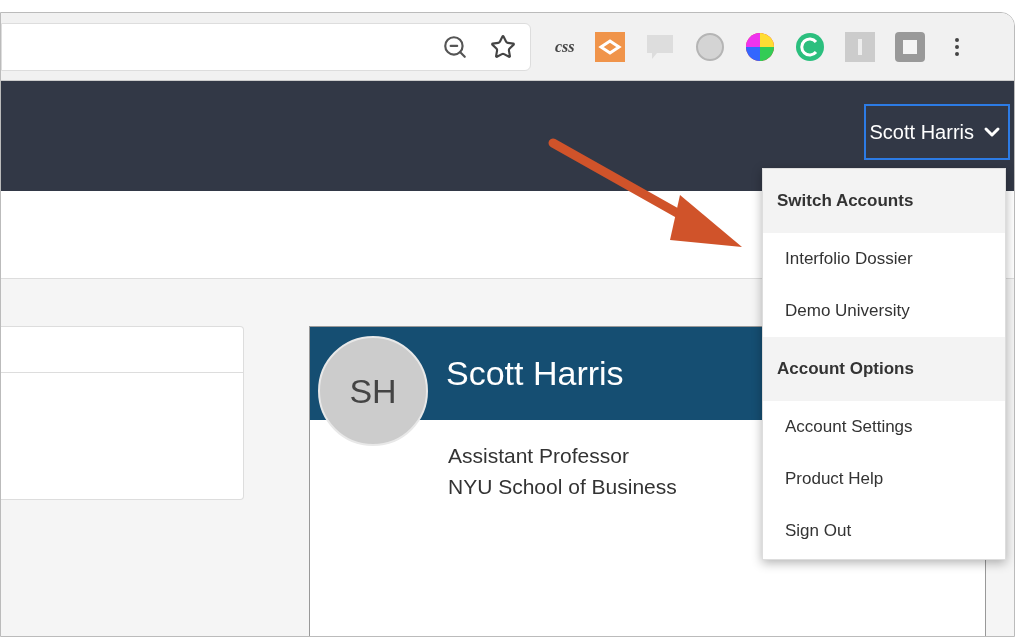 Image resolution: width=1015 pixels, height=637 pixels. What do you see at coordinates (909, 46) in the screenshot?
I see `square-icon` at bounding box center [909, 46].